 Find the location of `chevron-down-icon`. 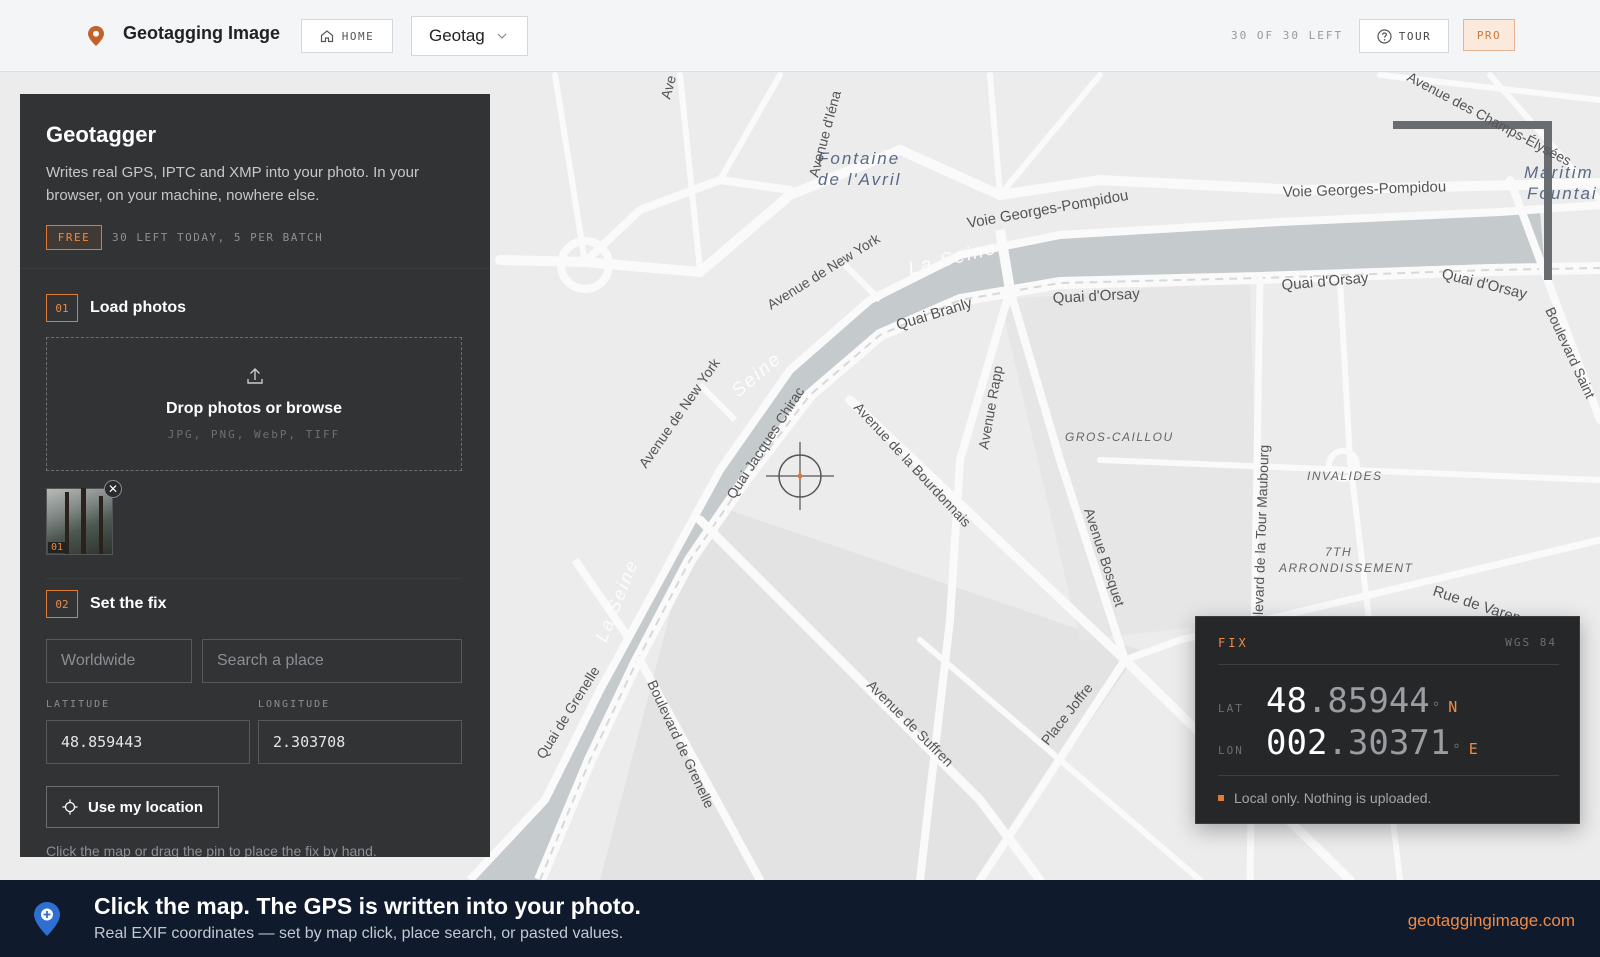

chevron-down-icon is located at coordinates (502, 36).